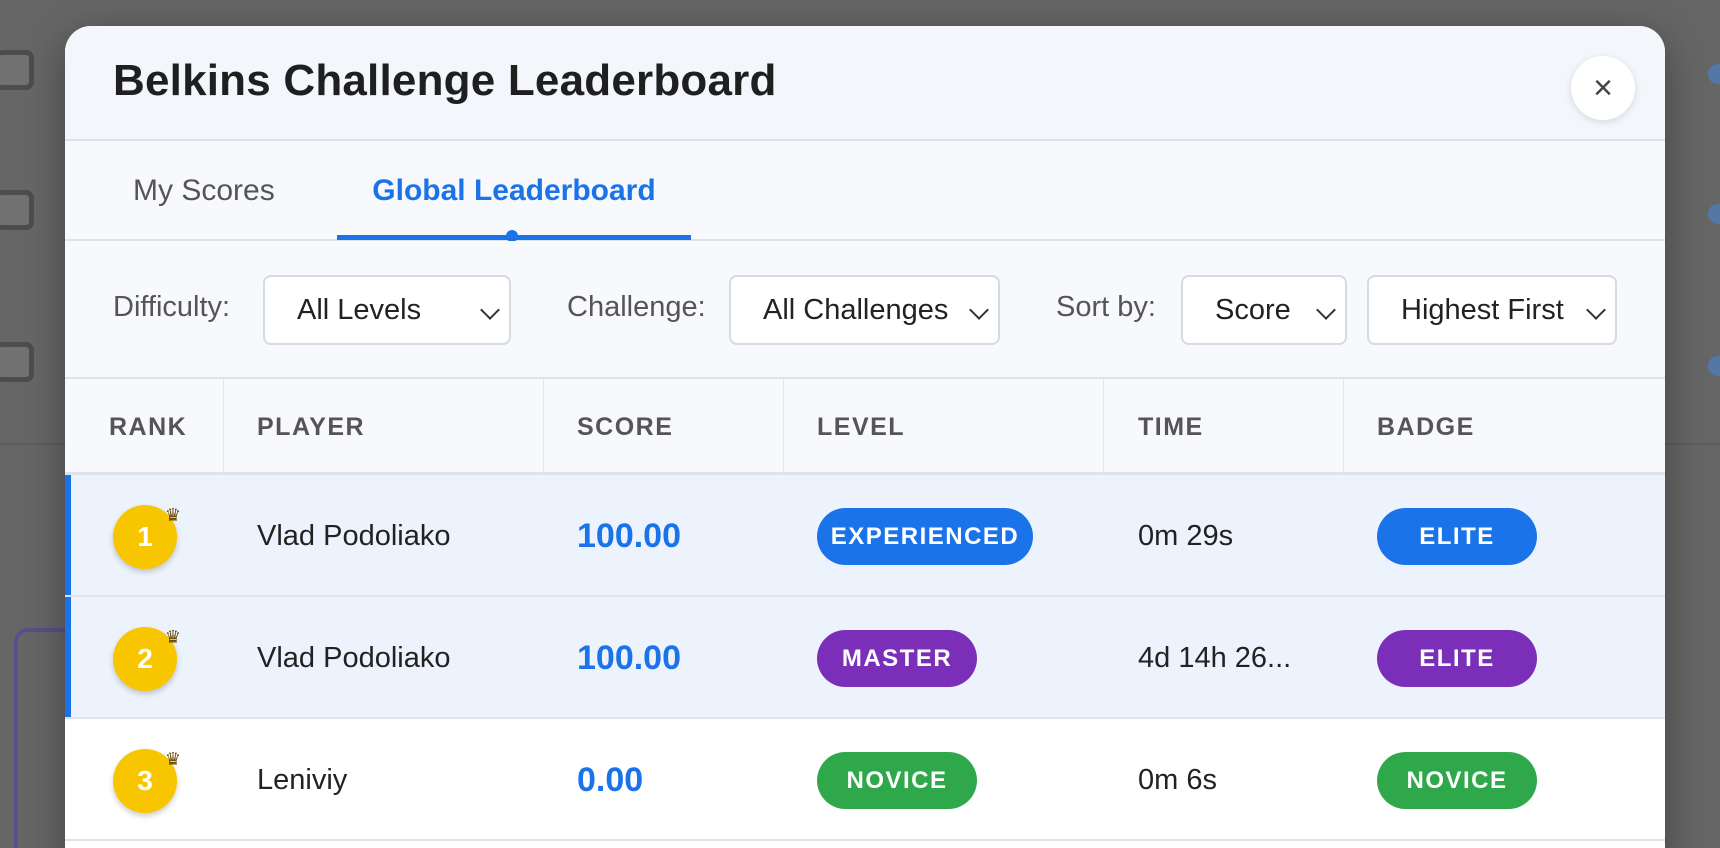 This screenshot has width=1720, height=848. What do you see at coordinates (1253, 309) in the screenshot?
I see `sort-select-value: Score` at bounding box center [1253, 309].